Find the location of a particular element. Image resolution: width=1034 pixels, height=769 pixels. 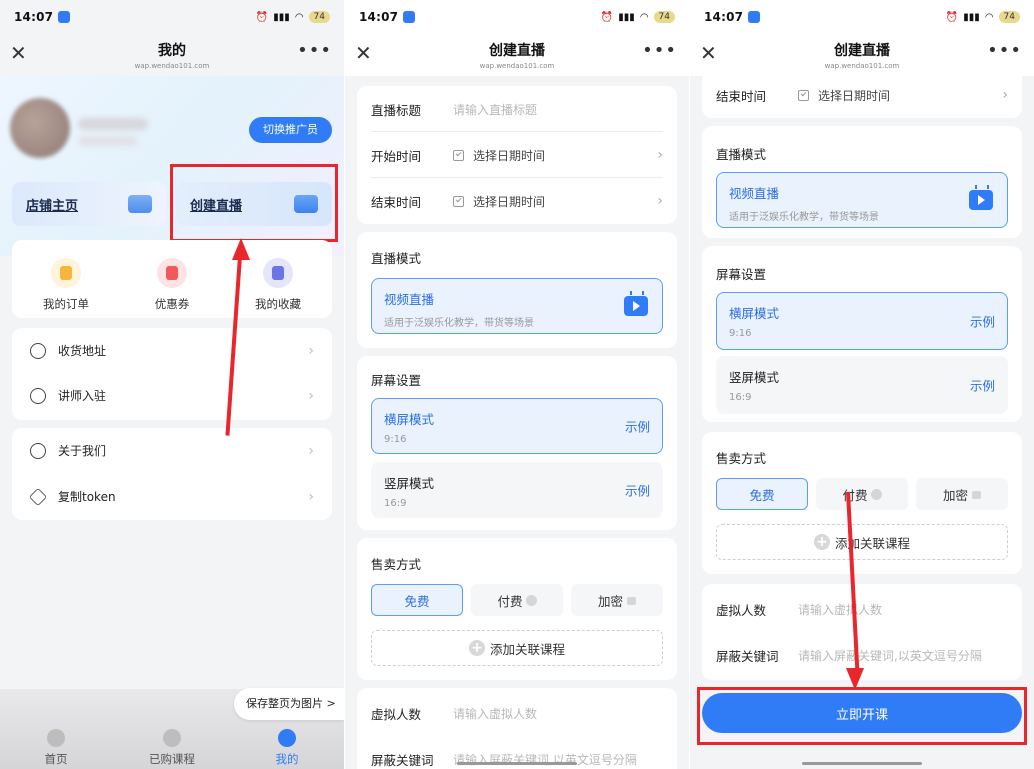

tab-purchased-courses: 已购课程 is located at coordinates (172, 748).